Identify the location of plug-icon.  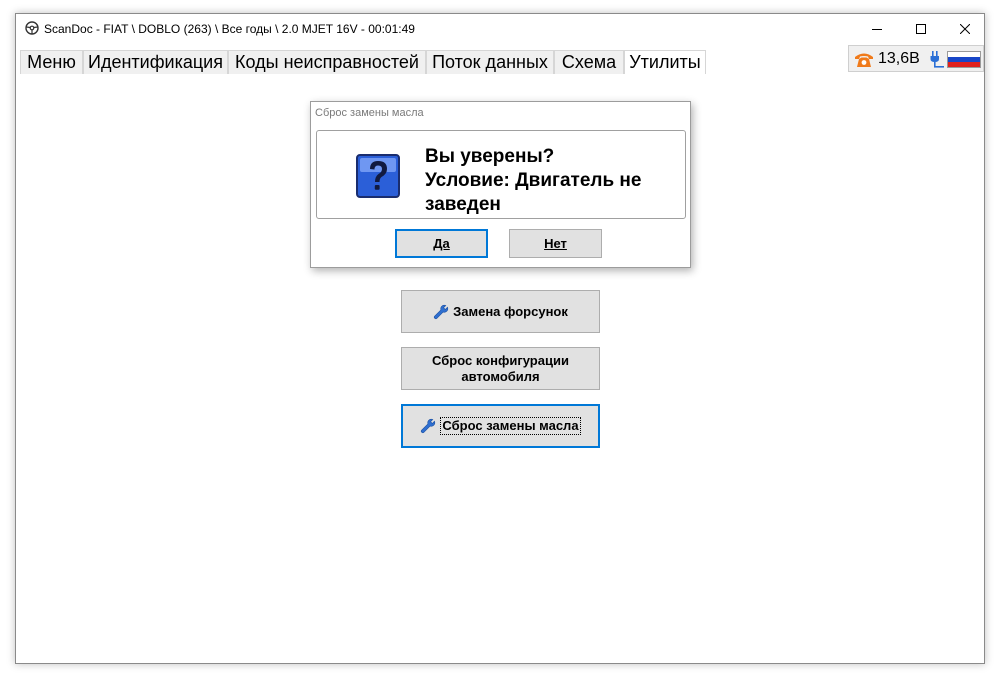
(937, 59).